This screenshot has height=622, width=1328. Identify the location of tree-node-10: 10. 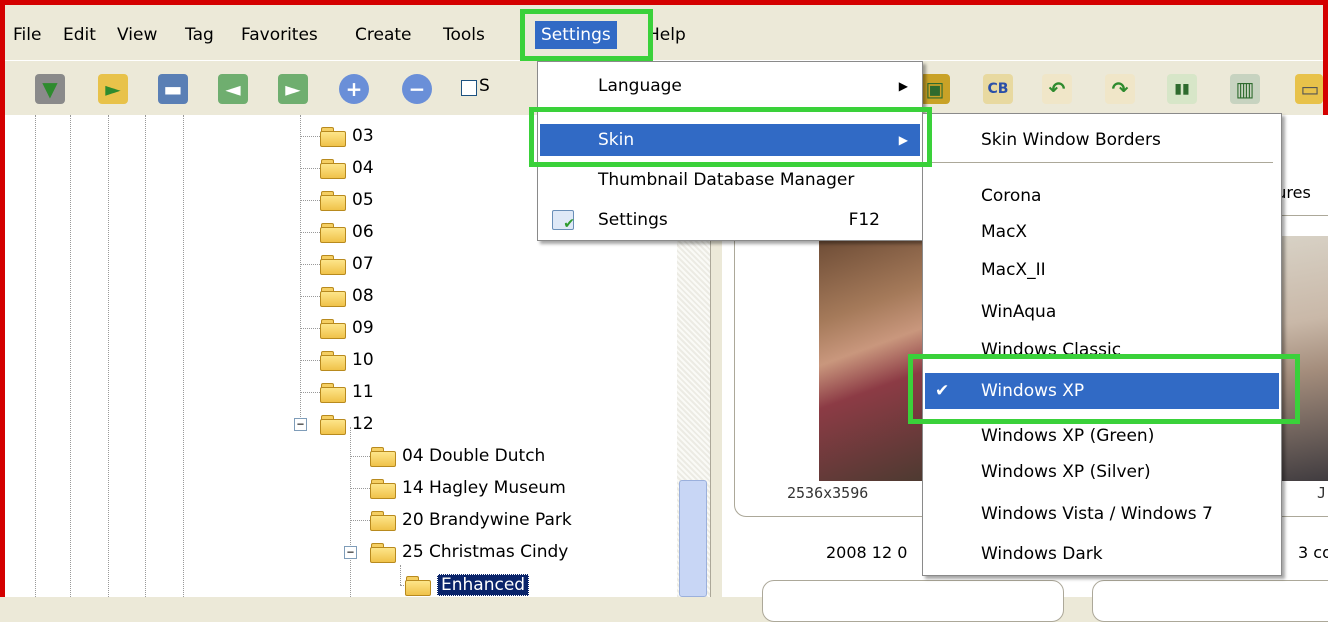
(347, 360).